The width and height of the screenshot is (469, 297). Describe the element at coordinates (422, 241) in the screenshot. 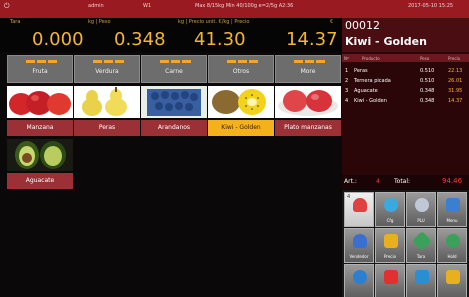

I see `tare-icon` at that location.